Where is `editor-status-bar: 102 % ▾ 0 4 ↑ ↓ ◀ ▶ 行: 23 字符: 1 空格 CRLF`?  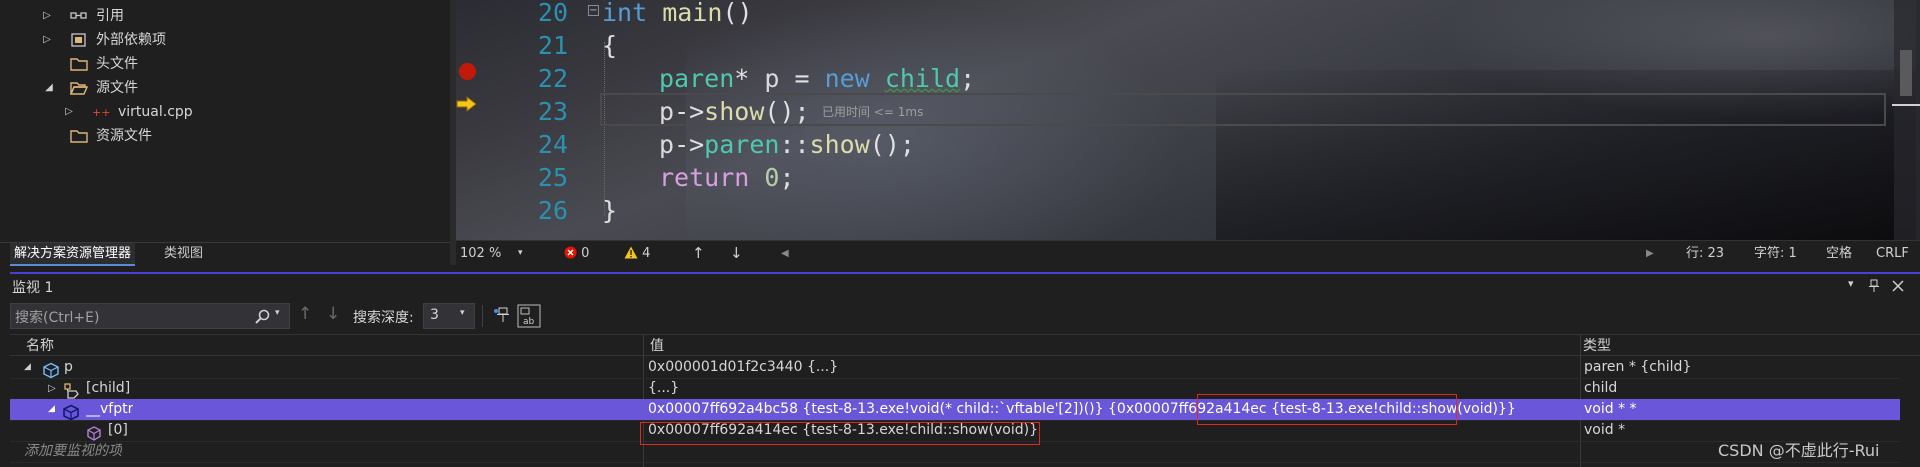 editor-status-bar: 102 % ▾ 0 4 ↑ ↓ ◀ ▶ 行: 23 字符: 1 空格 CRLF is located at coordinates (1188, 252).